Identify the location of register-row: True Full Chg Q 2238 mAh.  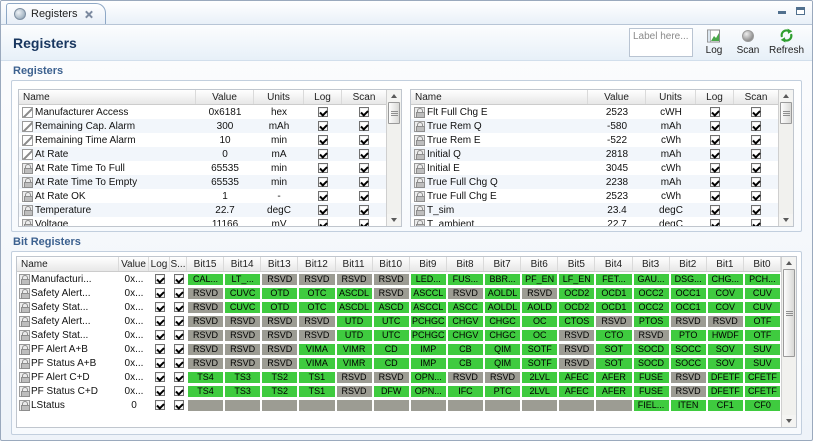
(594, 182).